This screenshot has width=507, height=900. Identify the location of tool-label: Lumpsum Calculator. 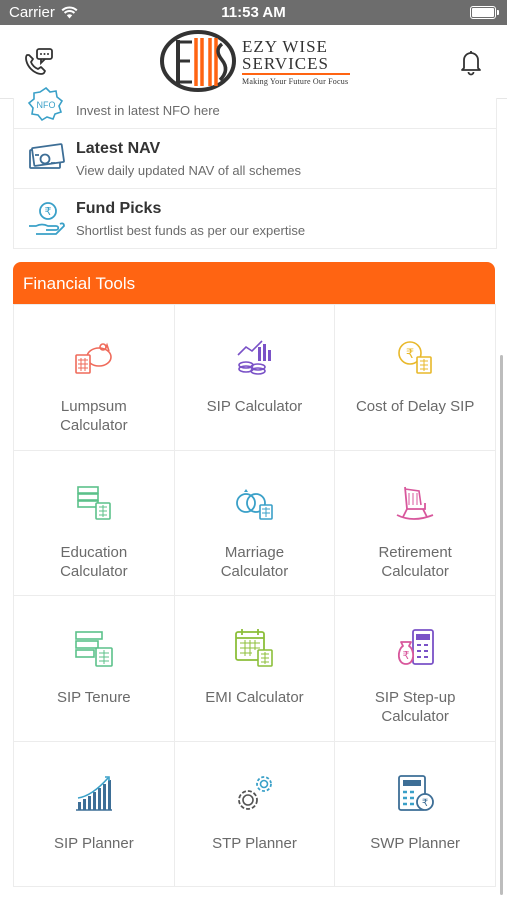
(94, 416).